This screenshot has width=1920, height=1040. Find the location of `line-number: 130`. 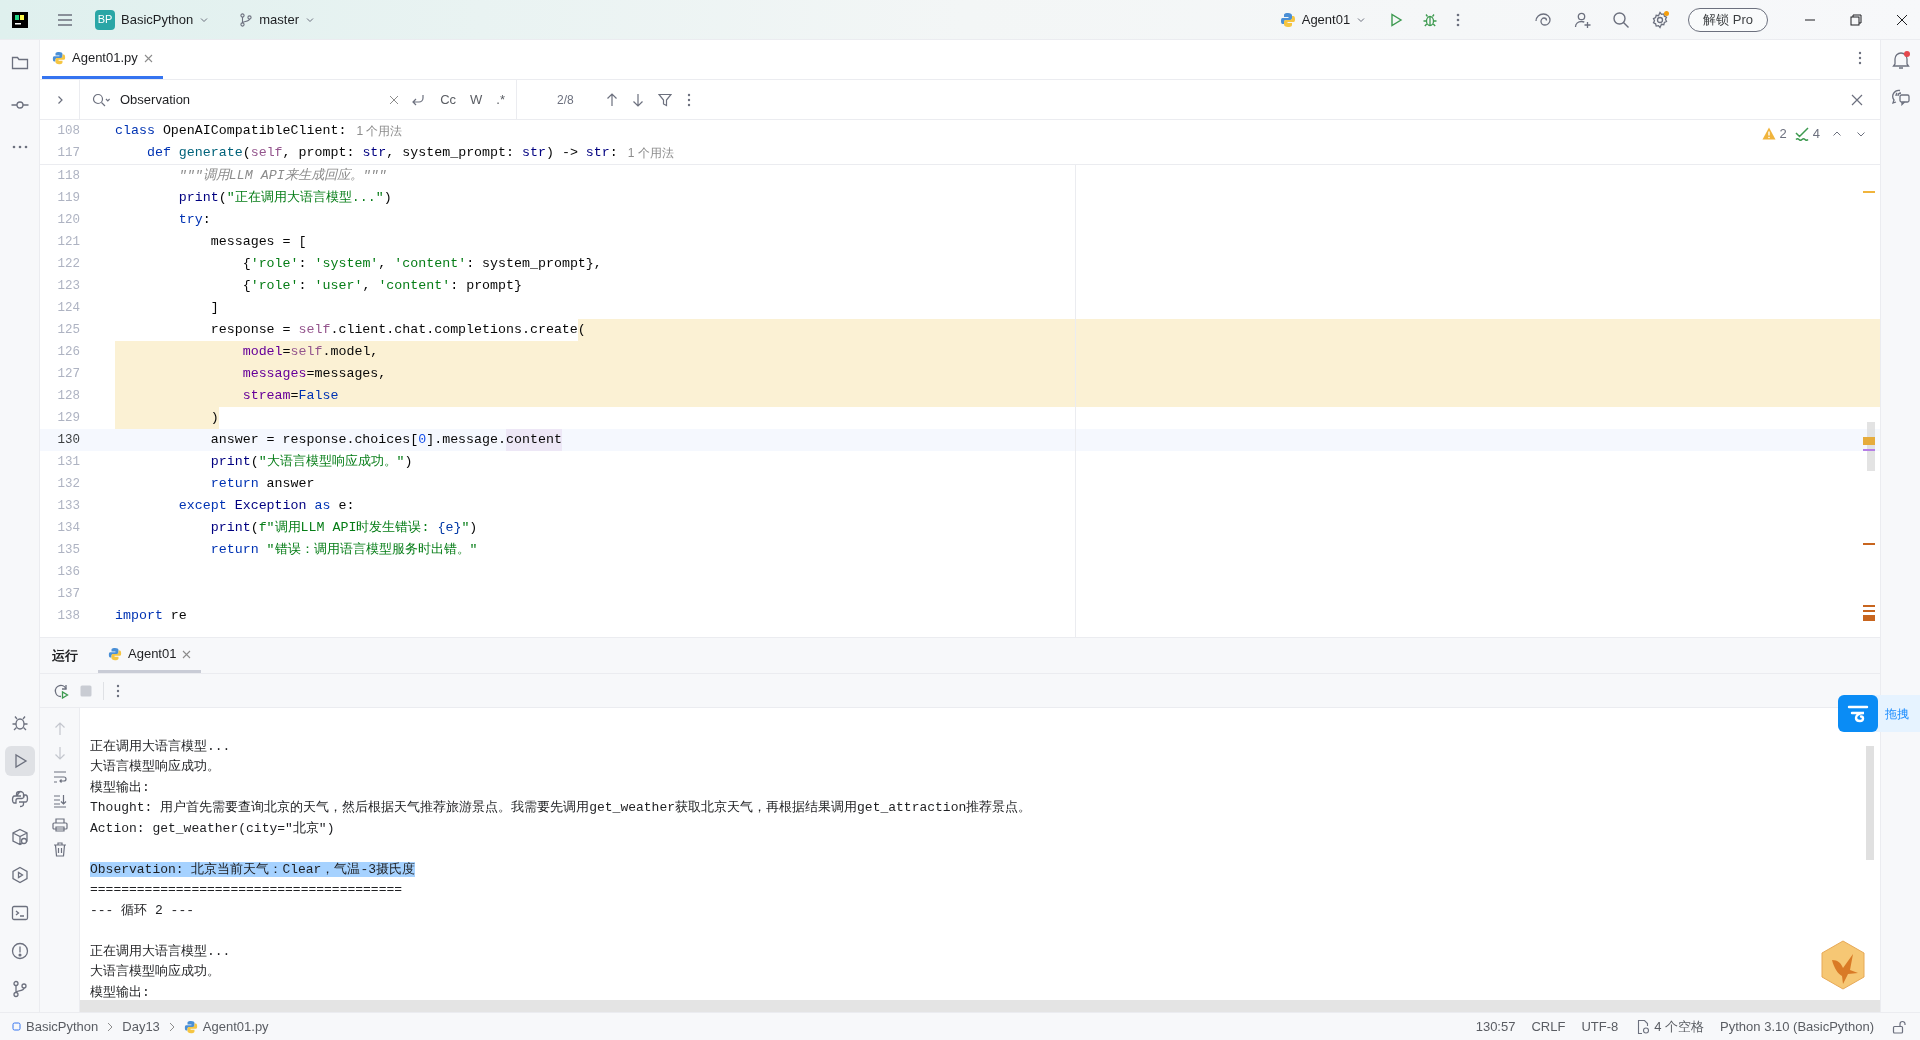

line-number: 130 is located at coordinates (68, 440).